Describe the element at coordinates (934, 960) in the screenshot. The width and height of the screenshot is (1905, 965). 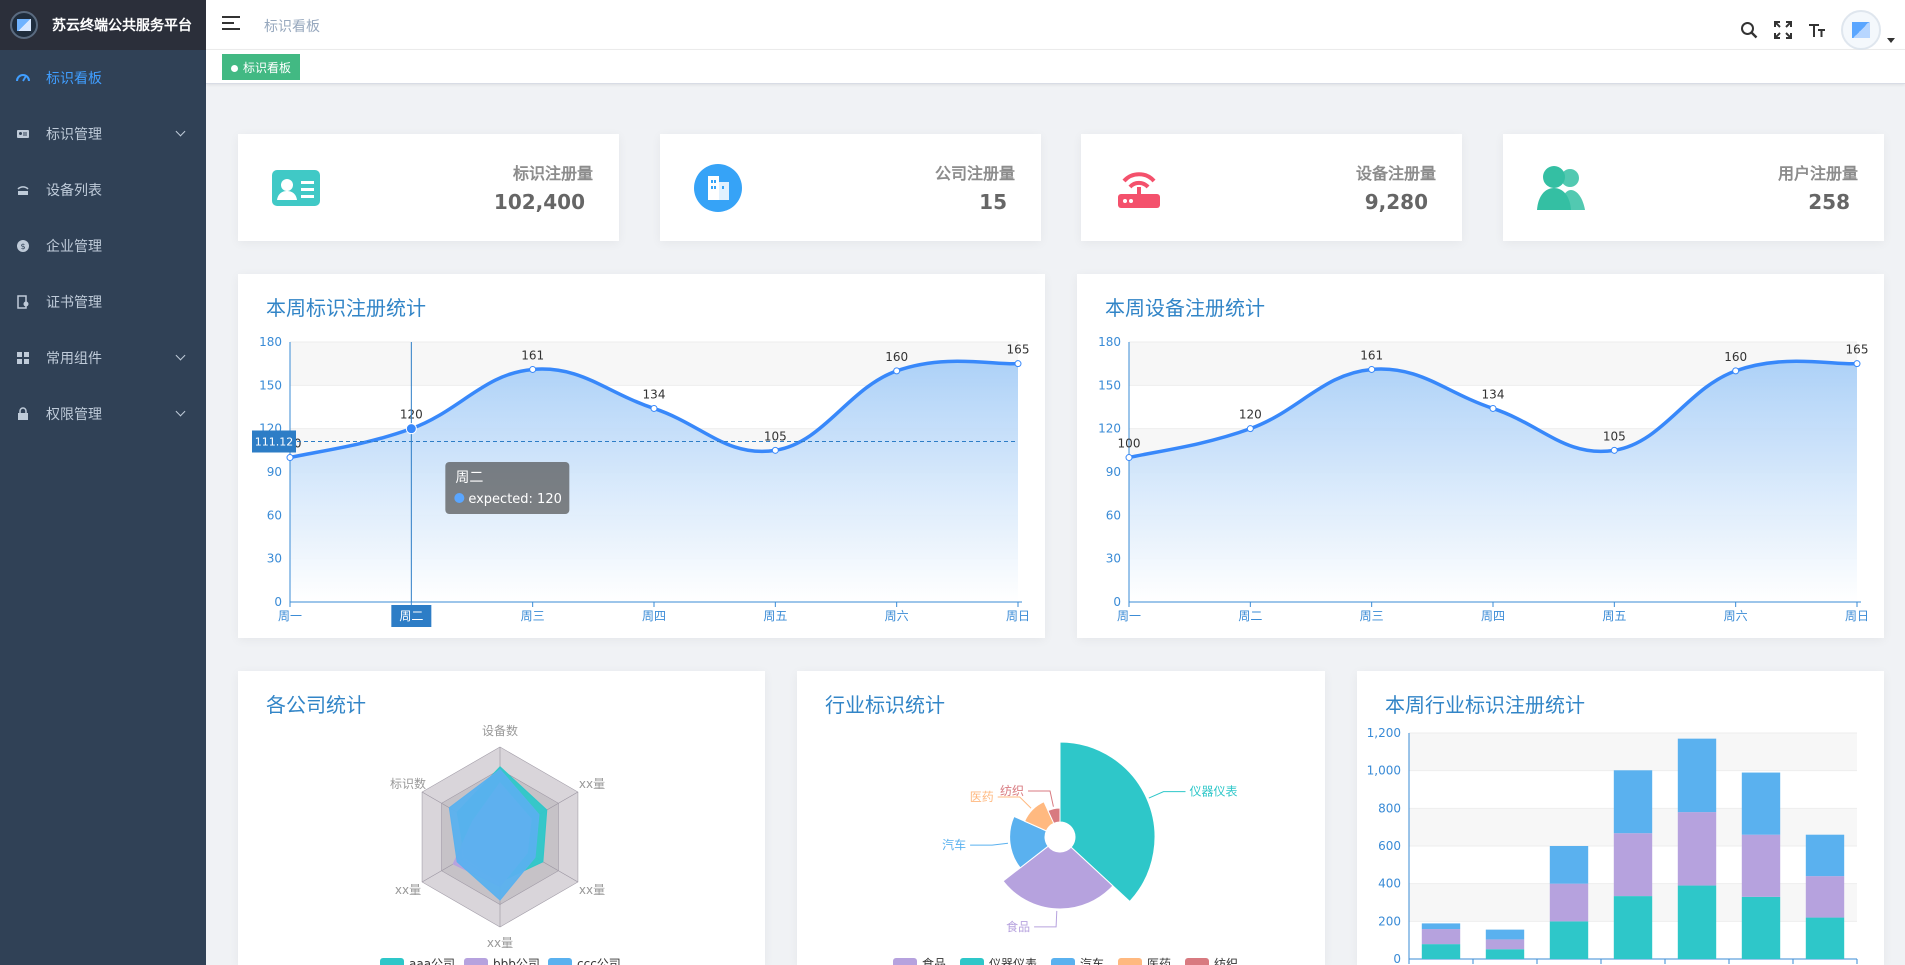
I see `legend-label: 食品` at that location.